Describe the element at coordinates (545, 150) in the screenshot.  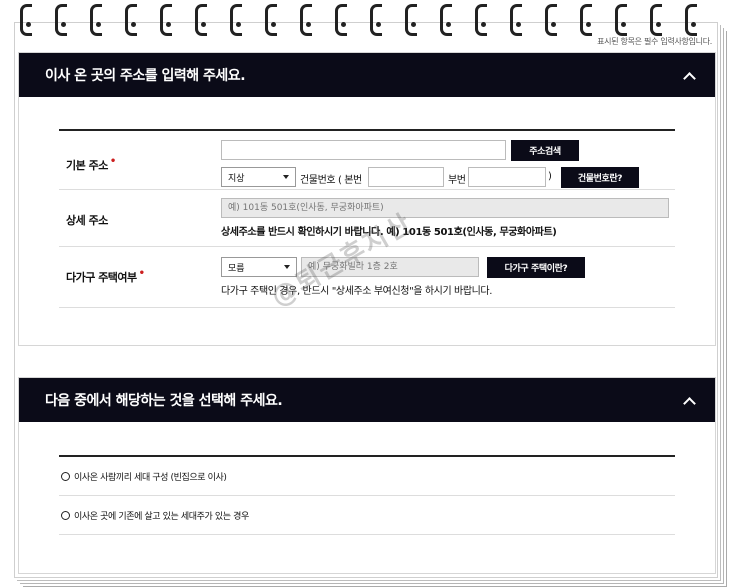
I see `address-search-button: 주소검색` at that location.